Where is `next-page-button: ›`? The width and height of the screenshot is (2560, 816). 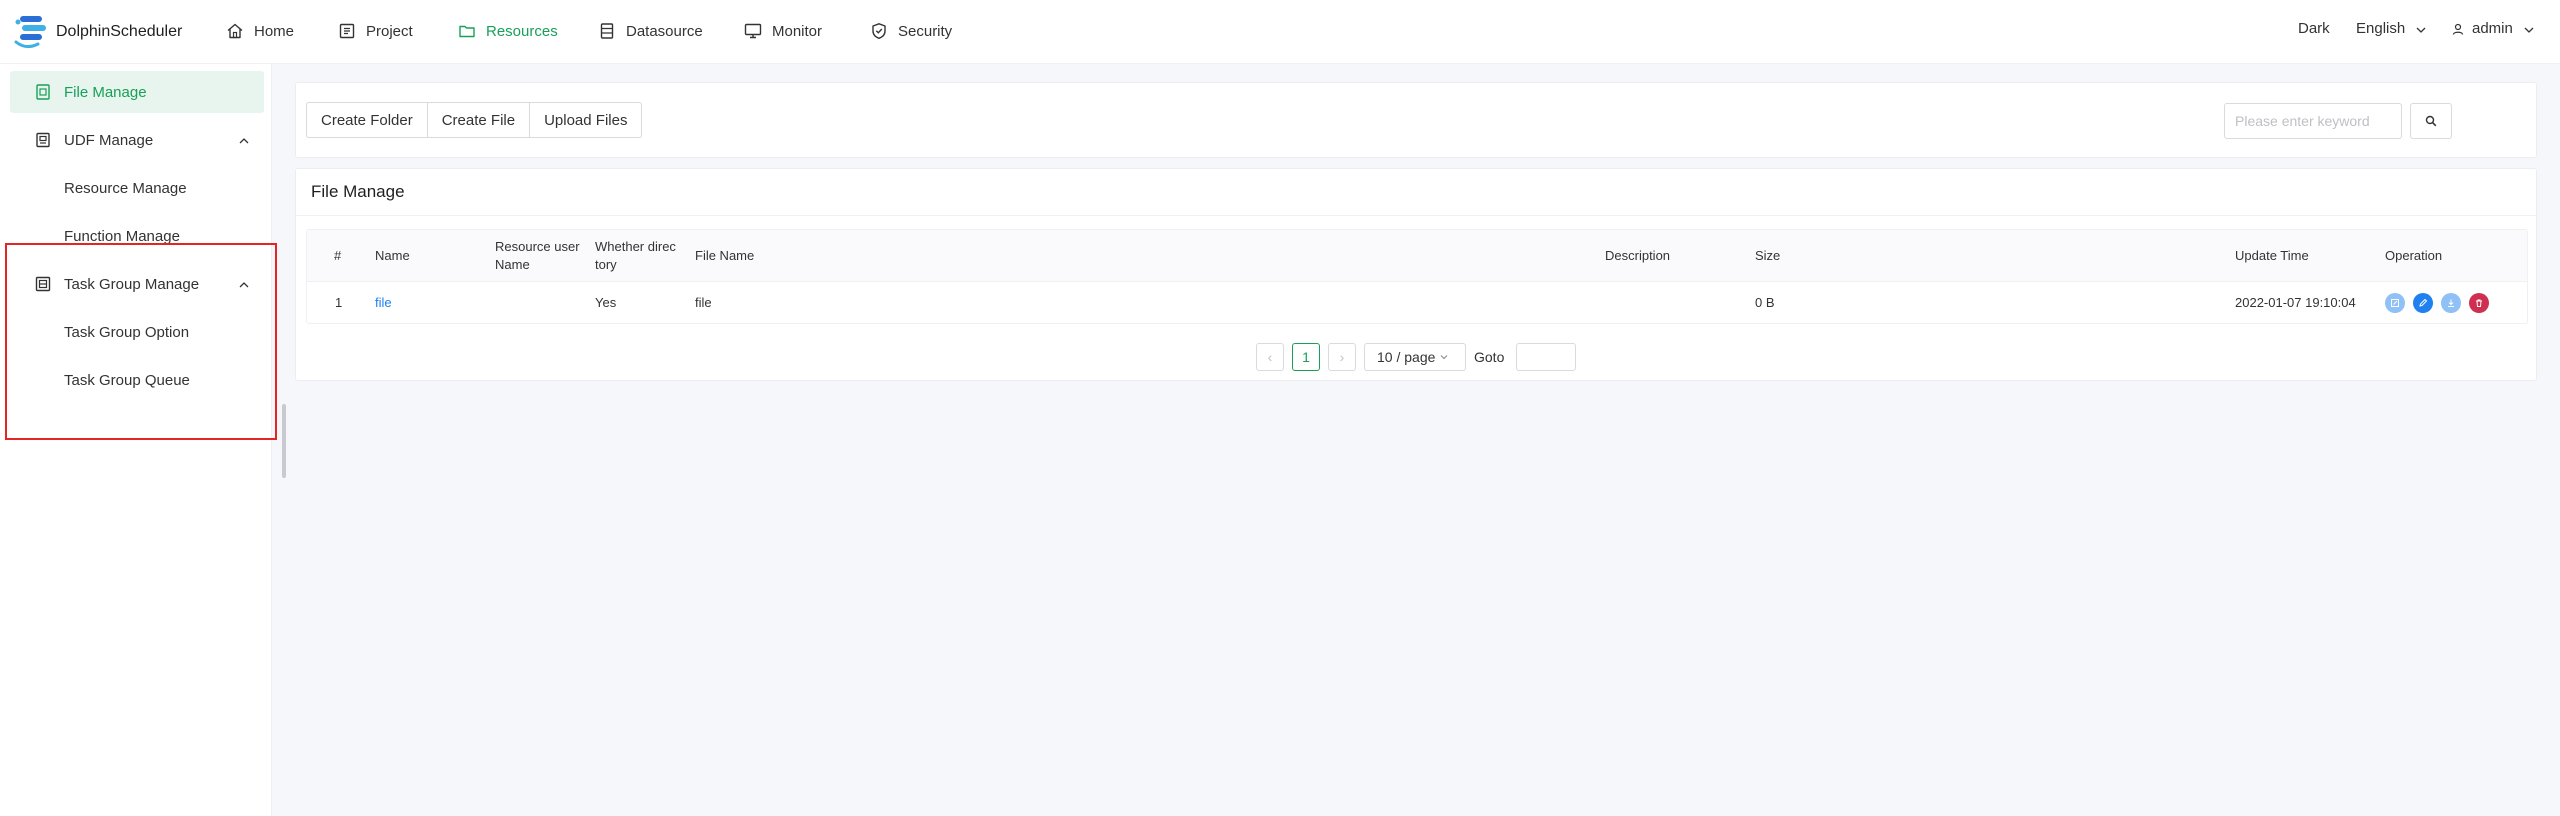
next-page-button: › is located at coordinates (1342, 357).